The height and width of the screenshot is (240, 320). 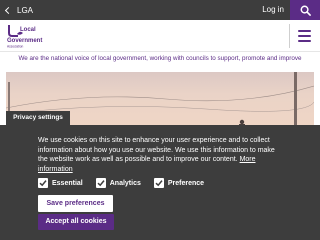 I want to click on analytics-checkbox, so click(x=100, y=183).